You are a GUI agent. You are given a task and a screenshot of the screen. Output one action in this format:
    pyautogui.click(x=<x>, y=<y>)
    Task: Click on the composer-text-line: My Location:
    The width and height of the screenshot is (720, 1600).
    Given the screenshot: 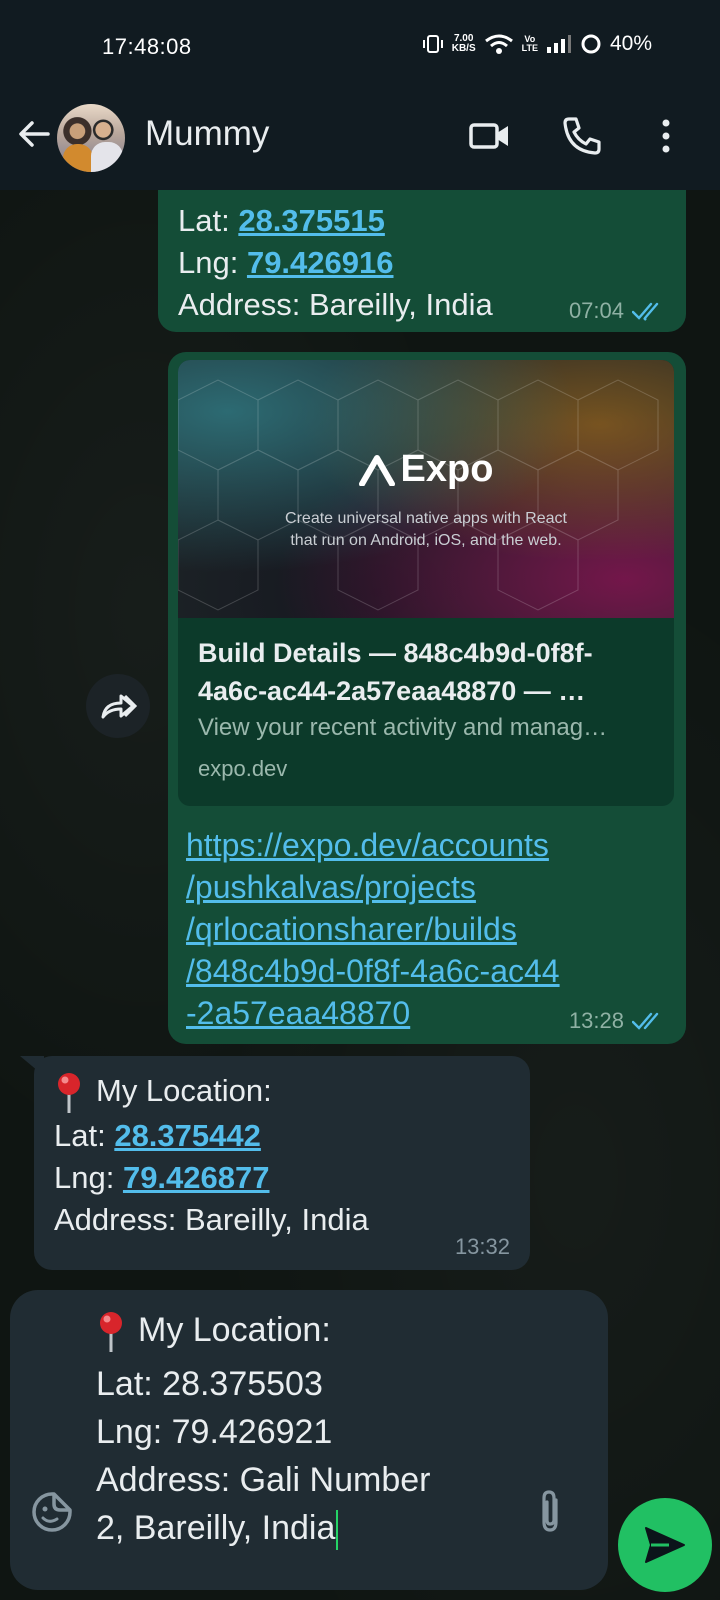 What is the action you would take?
    pyautogui.click(x=234, y=1330)
    